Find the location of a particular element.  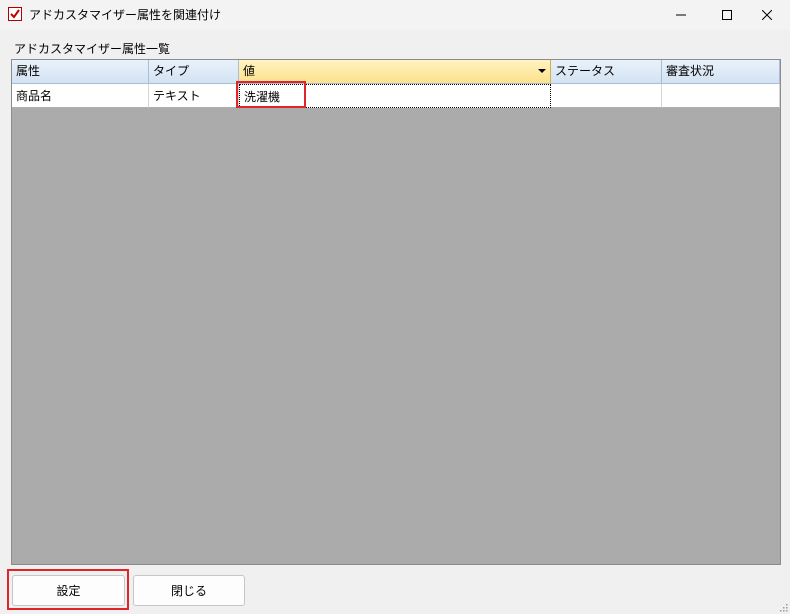

column-header-status: ステータス is located at coordinates (606, 72).